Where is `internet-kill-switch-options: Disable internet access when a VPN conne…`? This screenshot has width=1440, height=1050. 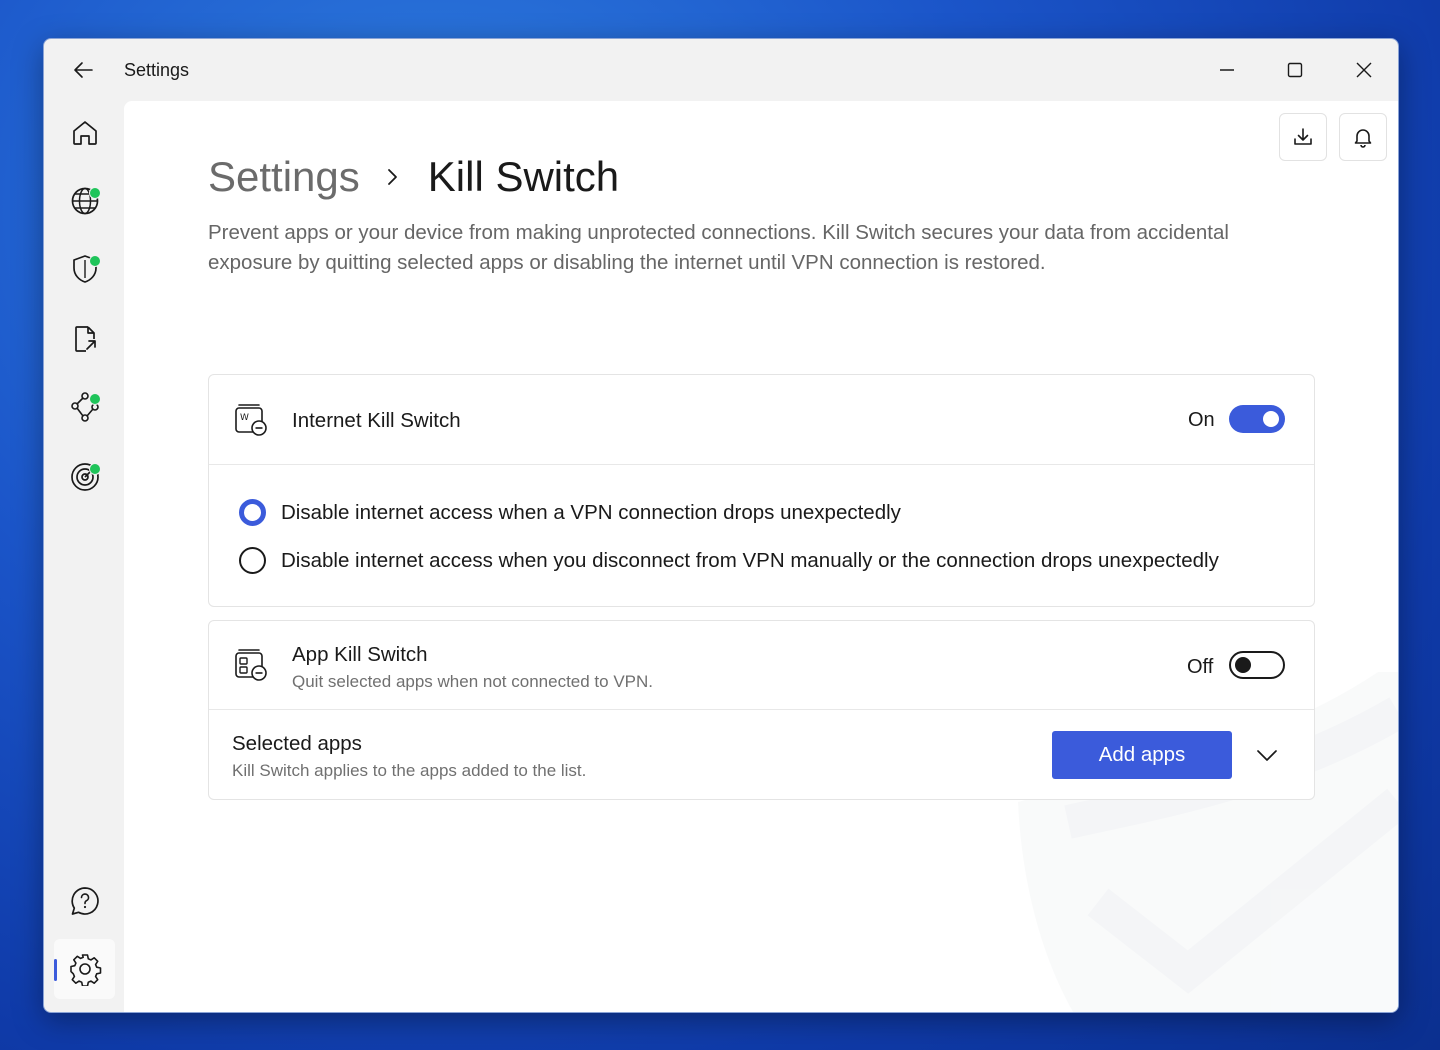 internet-kill-switch-options: Disable internet access when a VPN conne… is located at coordinates (761, 535).